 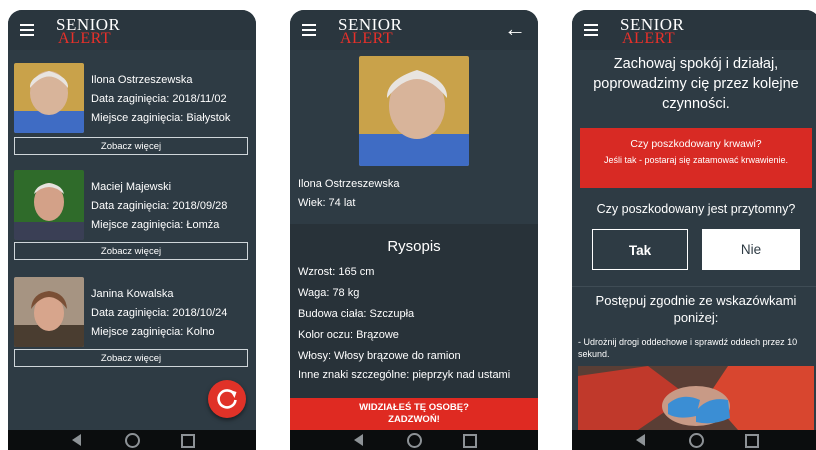 What do you see at coordinates (696, 144) in the screenshot?
I see `bleeding-question: Czy poszkodowany krwawi?` at bounding box center [696, 144].